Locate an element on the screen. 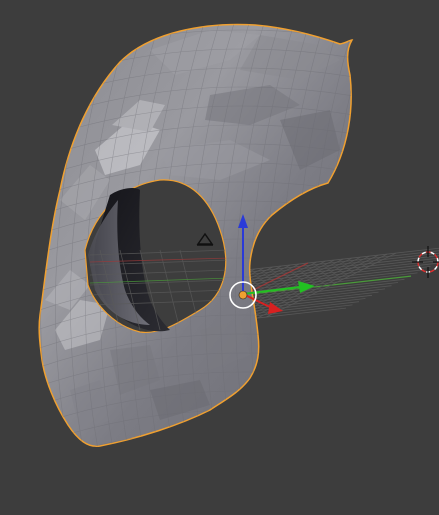  mesh-edge is located at coordinates (196, 437).